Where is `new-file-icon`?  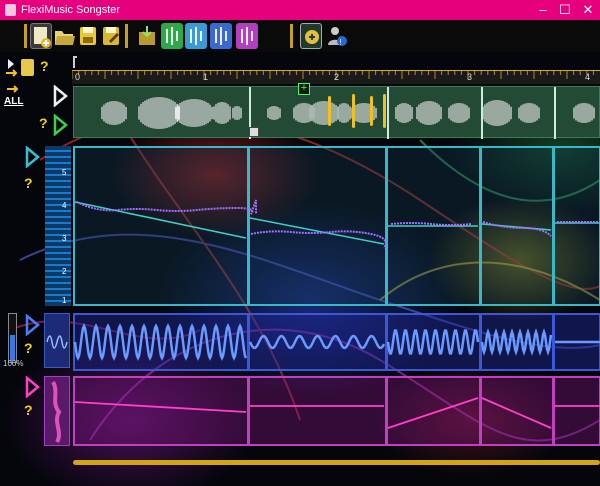 new-file-icon is located at coordinates (41, 36).